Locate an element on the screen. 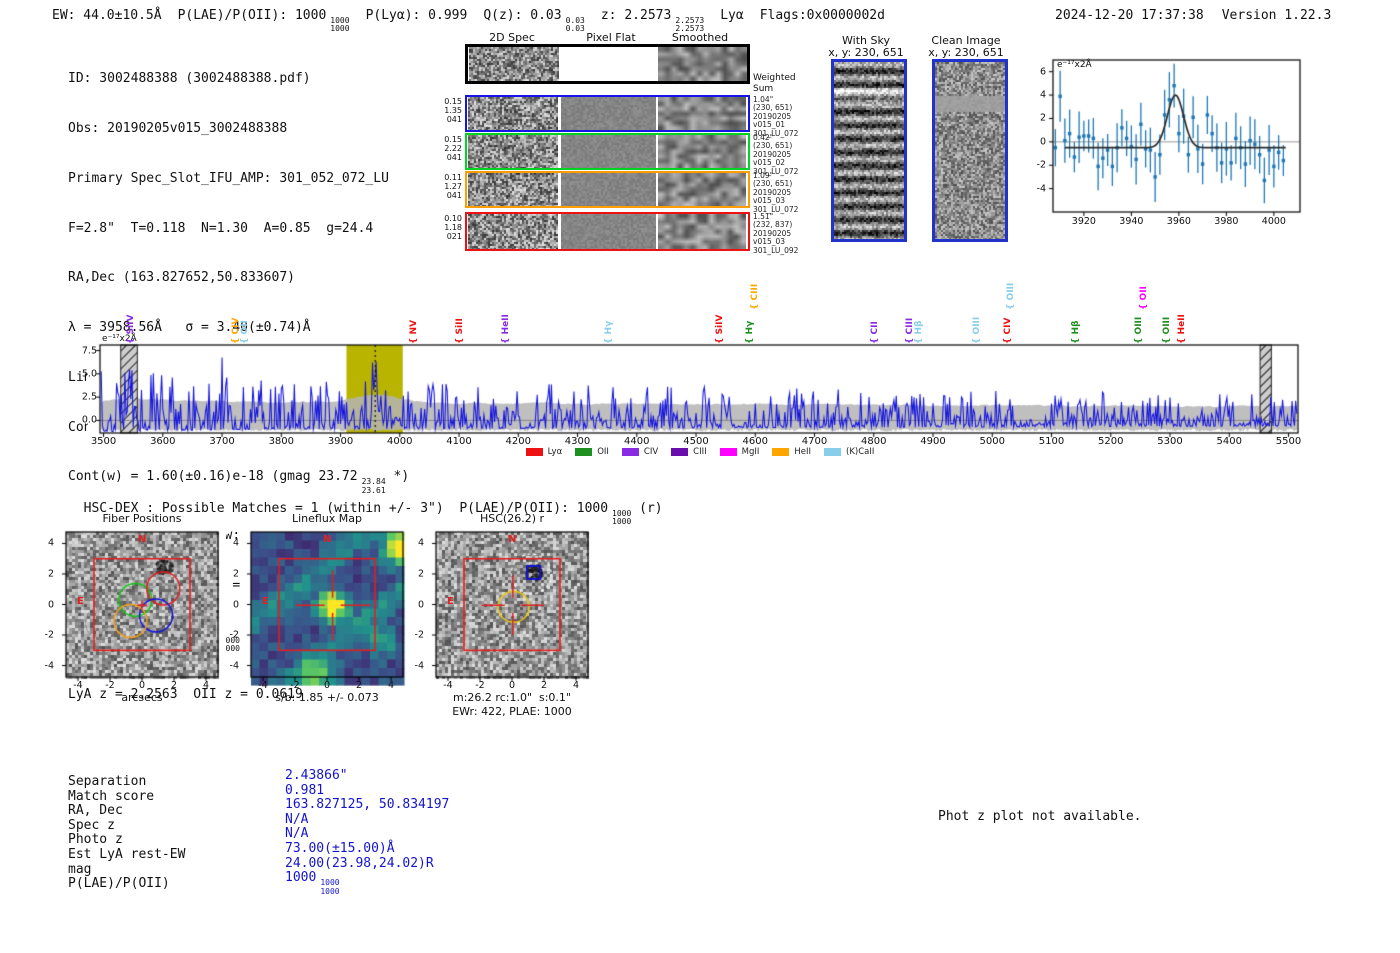 The width and height of the screenshot is (1400, 953). legend-item: OII is located at coordinates (592, 452).